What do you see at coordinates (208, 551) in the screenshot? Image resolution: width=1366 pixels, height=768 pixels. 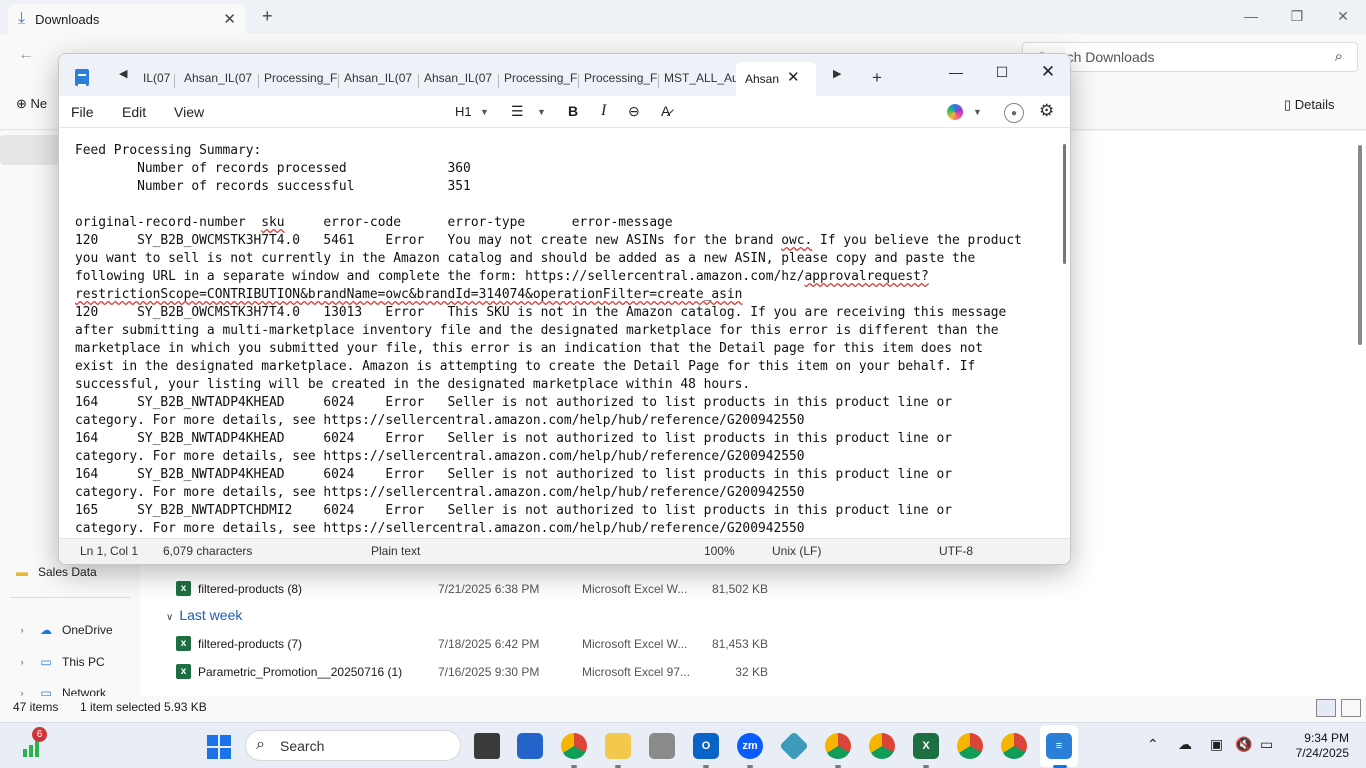 I see `character-count: 6,079 characters` at bounding box center [208, 551].